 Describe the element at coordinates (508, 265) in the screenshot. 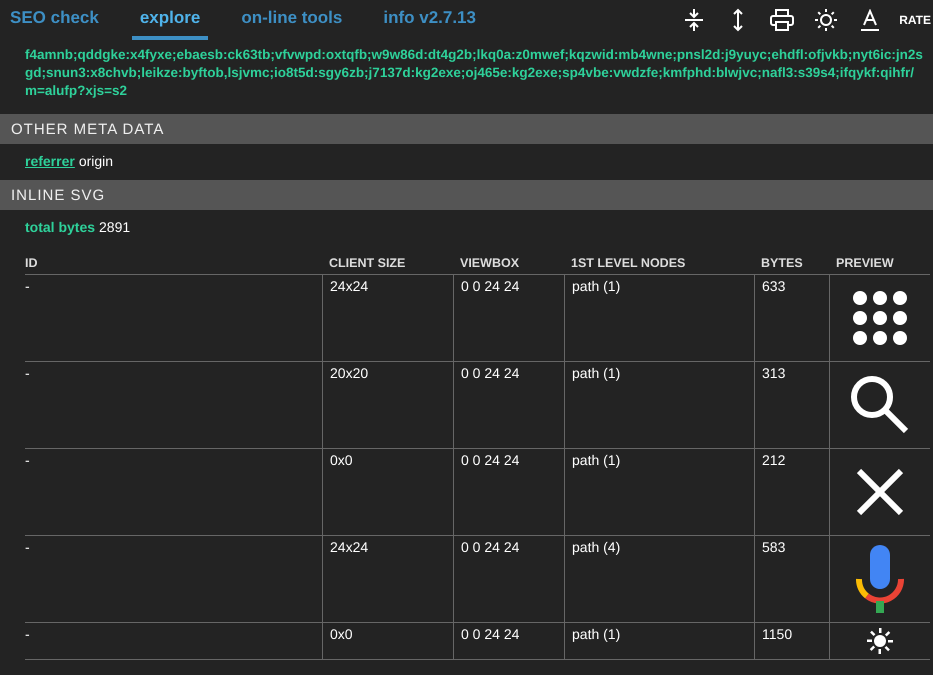

I see `column-header: VIEWBOX` at that location.